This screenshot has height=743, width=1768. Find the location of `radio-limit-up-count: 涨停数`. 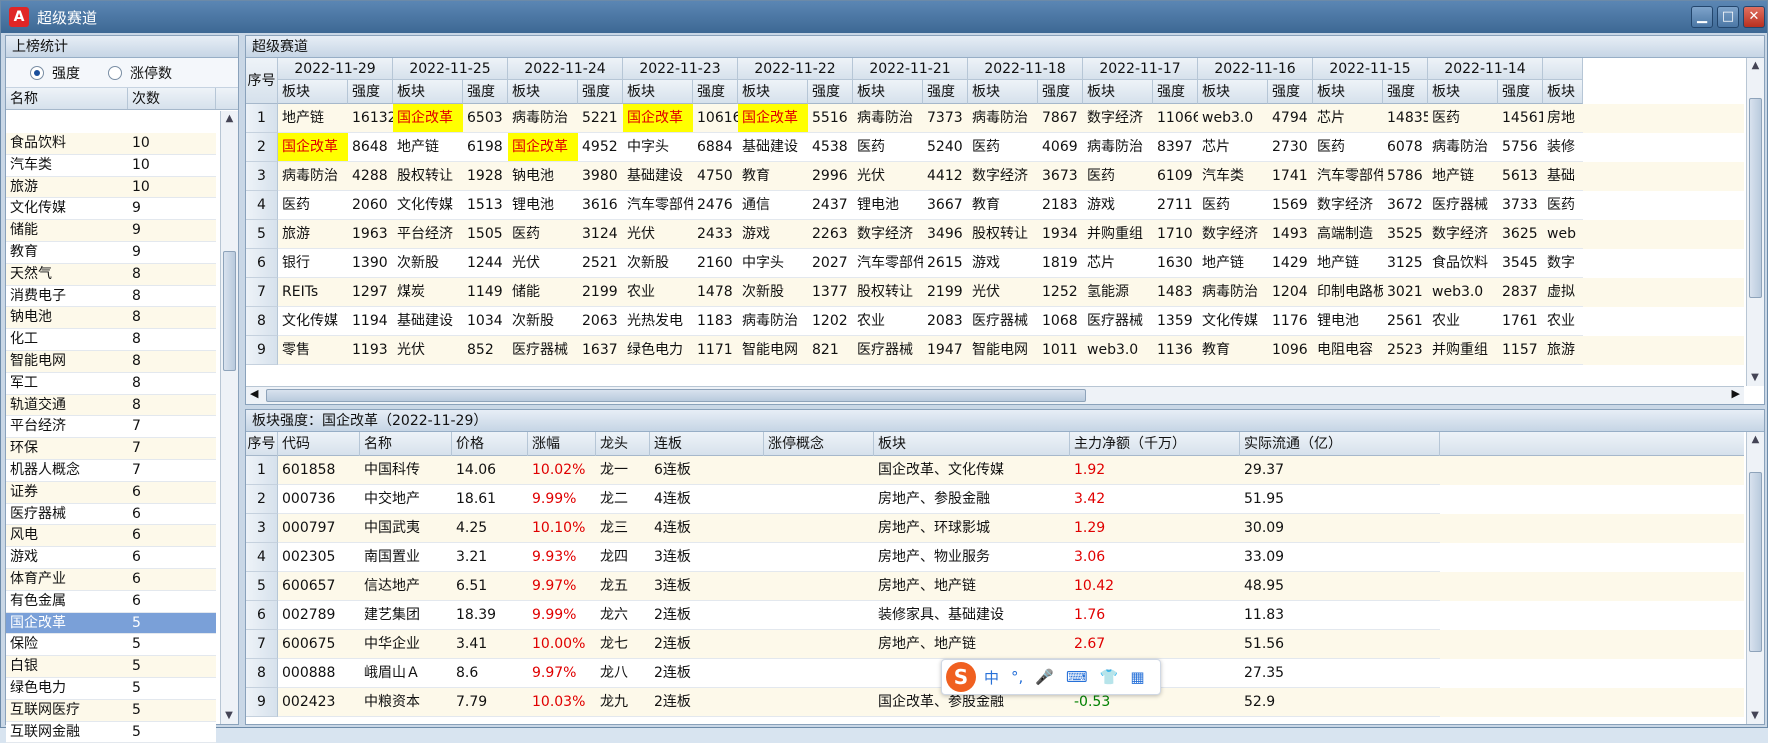

radio-limit-up-count: 涨停数 is located at coordinates (140, 73).